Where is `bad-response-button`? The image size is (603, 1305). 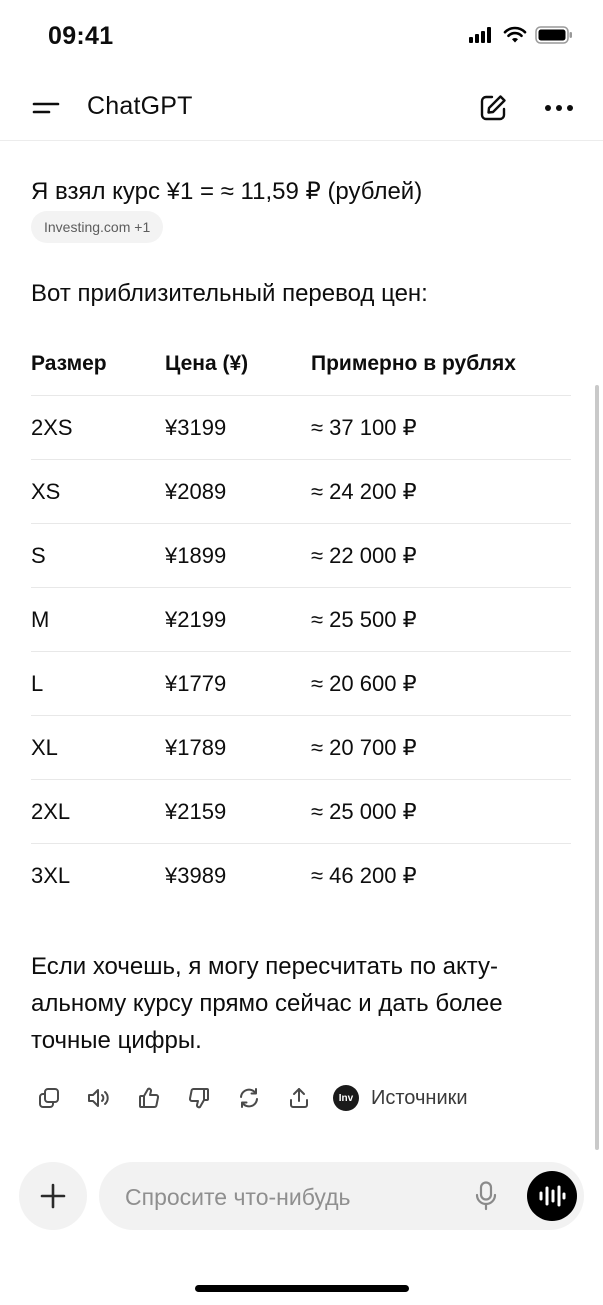
bad-response-button is located at coordinates (199, 1098).